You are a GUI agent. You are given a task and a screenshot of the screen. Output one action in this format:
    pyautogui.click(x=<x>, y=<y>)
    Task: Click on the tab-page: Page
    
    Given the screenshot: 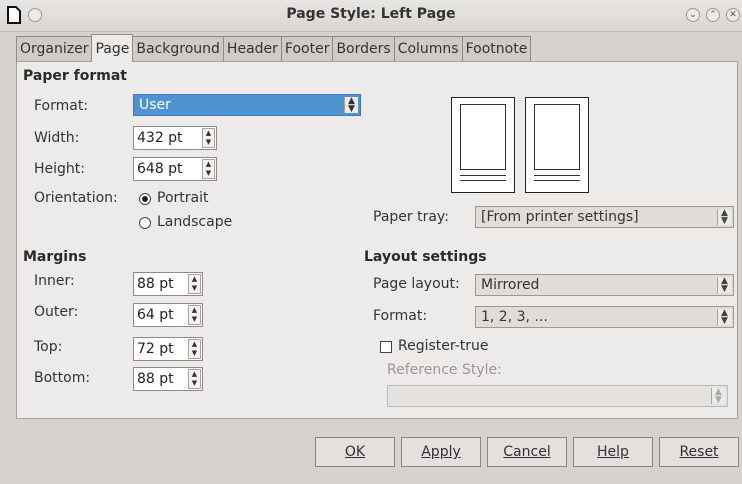 What is the action you would take?
    pyautogui.click(x=112, y=48)
    